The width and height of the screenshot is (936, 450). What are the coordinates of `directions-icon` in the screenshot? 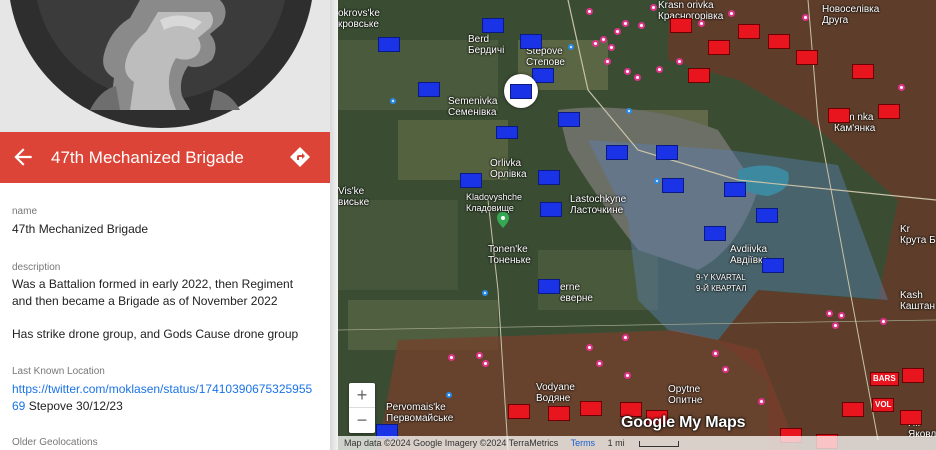 It's located at (300, 157).